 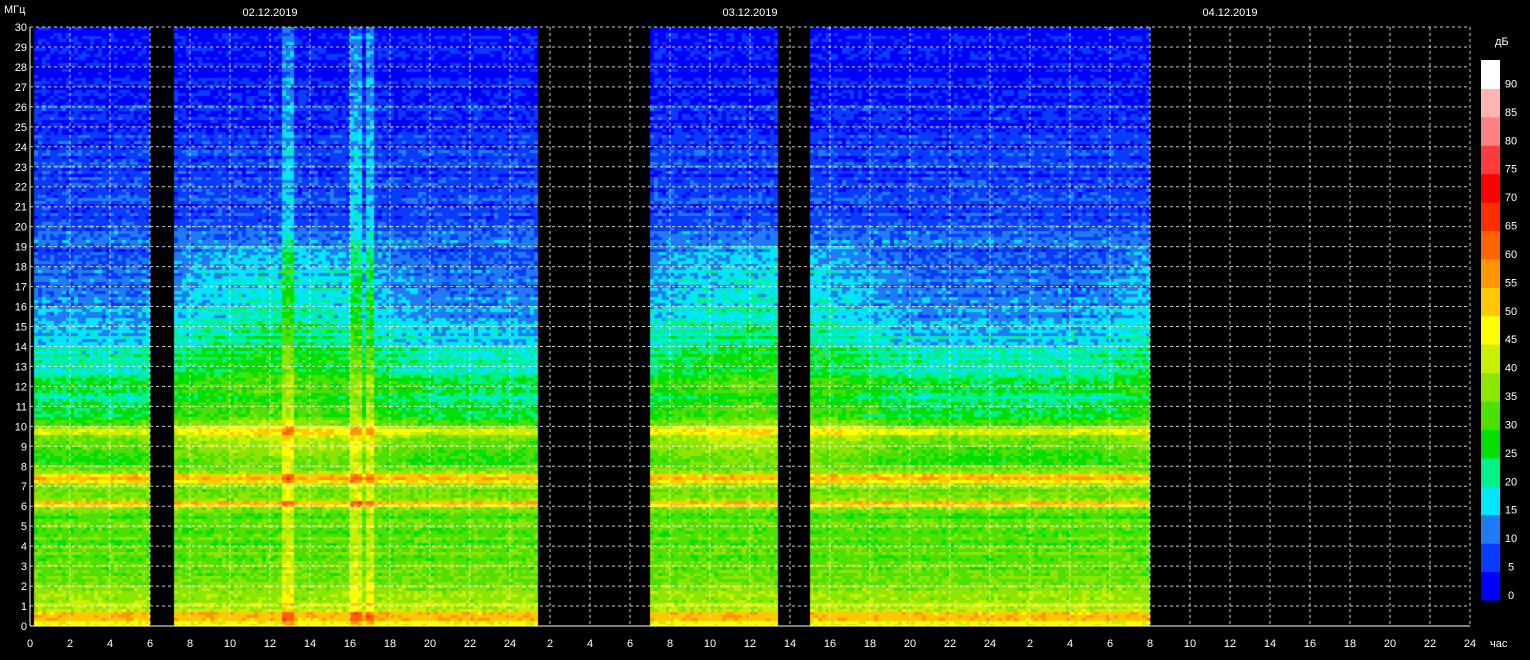 What do you see at coordinates (21, 88) in the screenshot?
I see `y-tick-label: 27` at bounding box center [21, 88].